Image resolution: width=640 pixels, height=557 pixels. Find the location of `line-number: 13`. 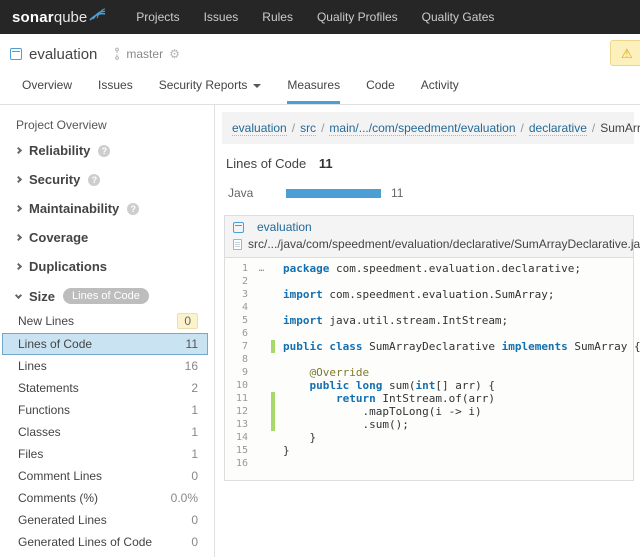

line-number: 13 is located at coordinates (239, 424).